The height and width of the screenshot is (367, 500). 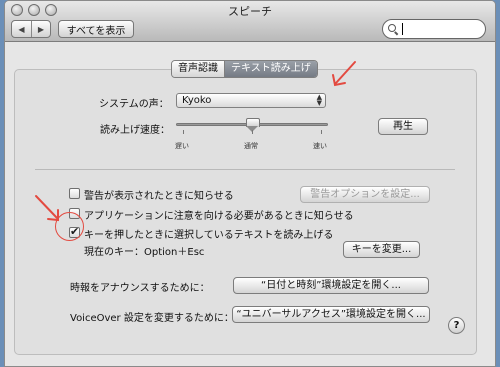 I want to click on search-icon, so click(x=393, y=29).